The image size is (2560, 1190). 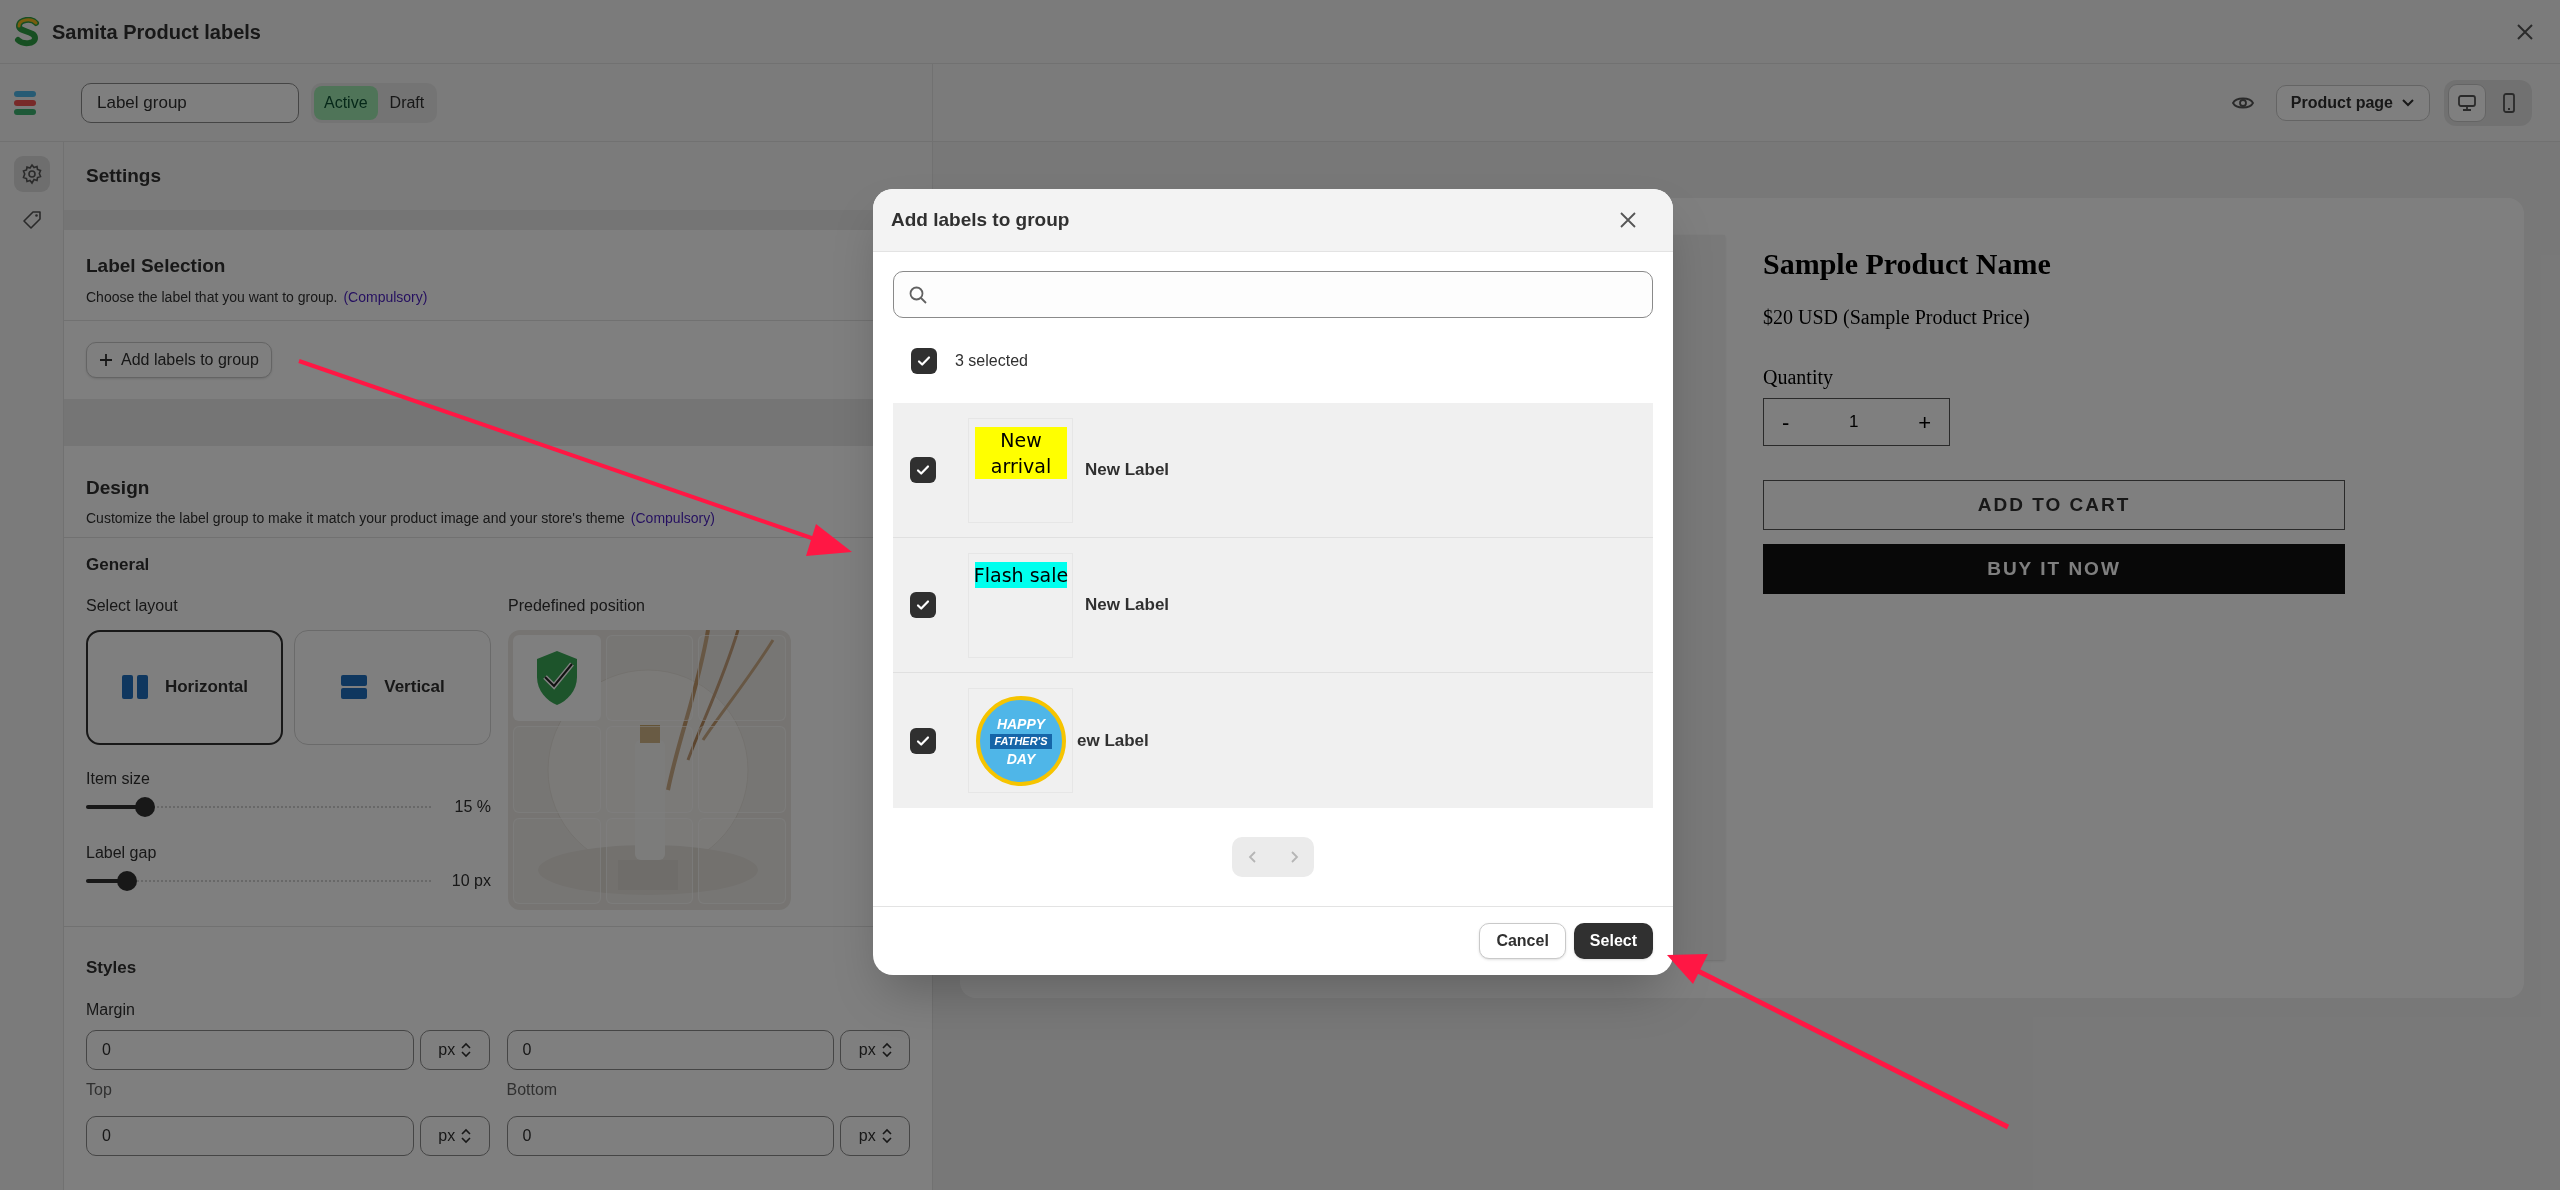 What do you see at coordinates (122, 852) in the screenshot?
I see `field-label: Label gap` at bounding box center [122, 852].